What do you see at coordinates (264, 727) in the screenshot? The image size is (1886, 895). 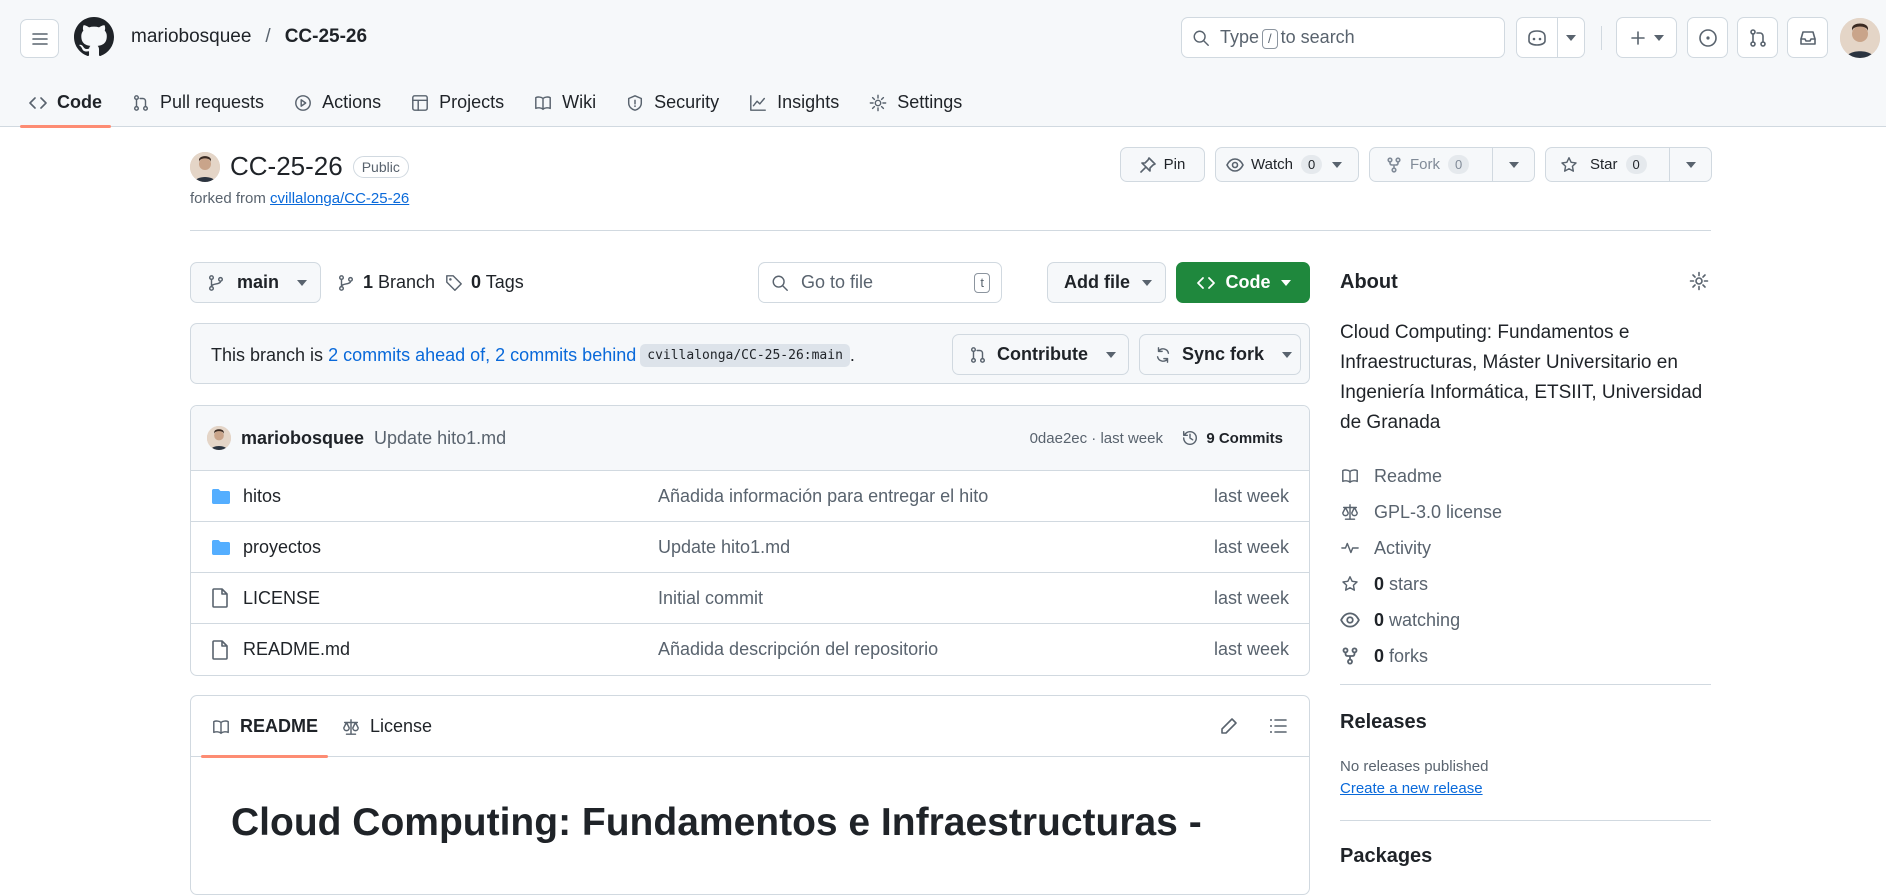 I see `tab-readme: README` at bounding box center [264, 727].